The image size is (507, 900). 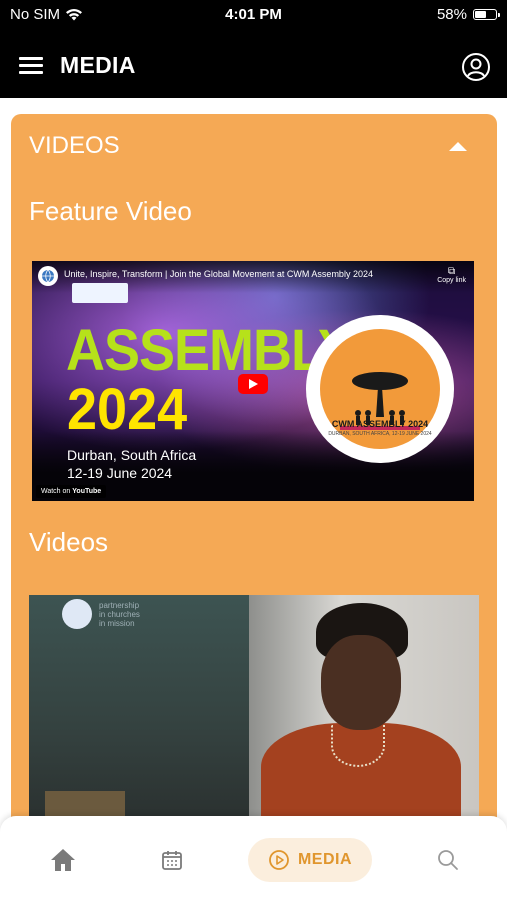 I want to click on channel-avatar-icon, so click(x=48, y=276).